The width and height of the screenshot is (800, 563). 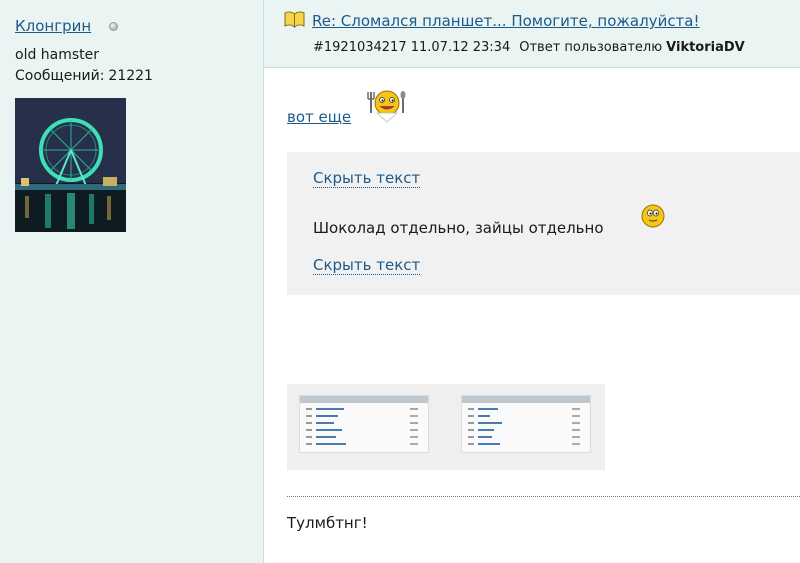 What do you see at coordinates (60, 76) in the screenshot?
I see `posts-label: Сообщений:` at bounding box center [60, 76].